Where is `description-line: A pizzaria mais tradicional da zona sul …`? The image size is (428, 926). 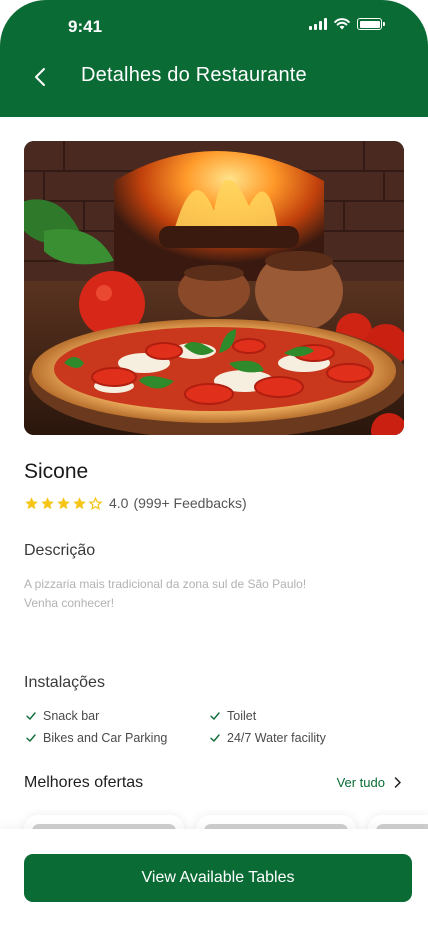
description-line: A pizzaria mais tradicional da zona sul … is located at coordinates (165, 584).